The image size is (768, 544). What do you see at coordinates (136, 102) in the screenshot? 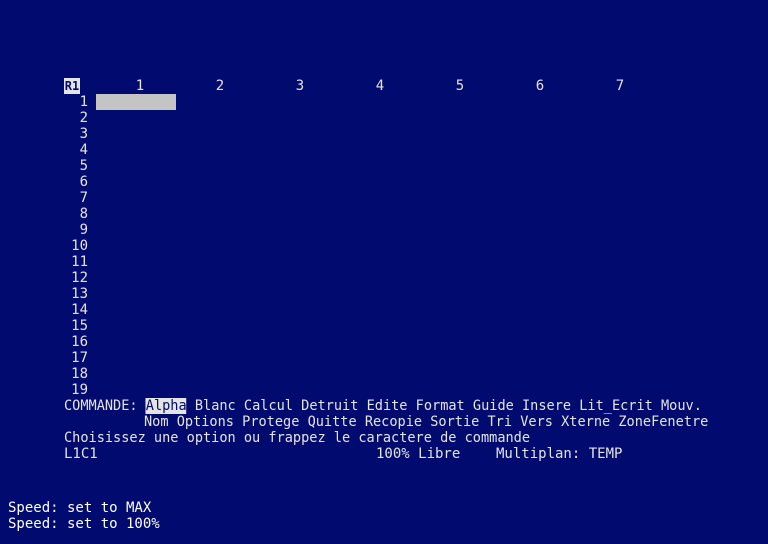
I see `active-cell-cursor` at bounding box center [136, 102].